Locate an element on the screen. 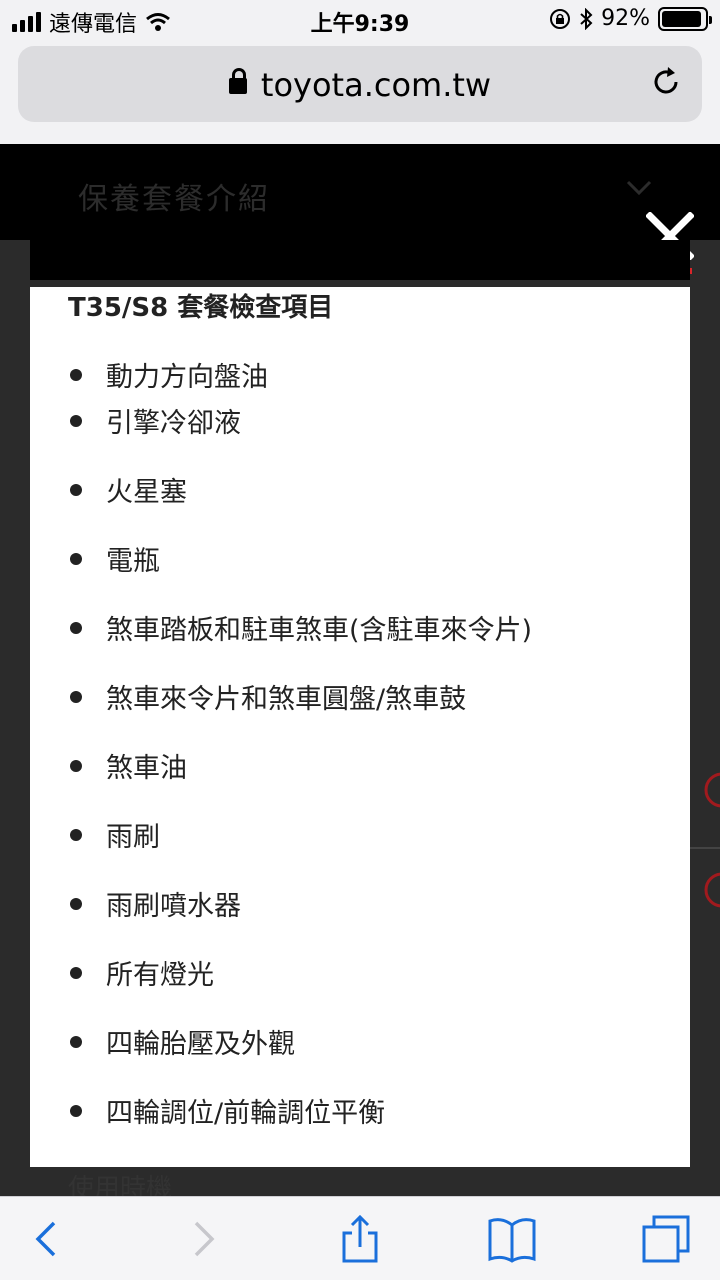  status-right: 92% is located at coordinates (630, 18).